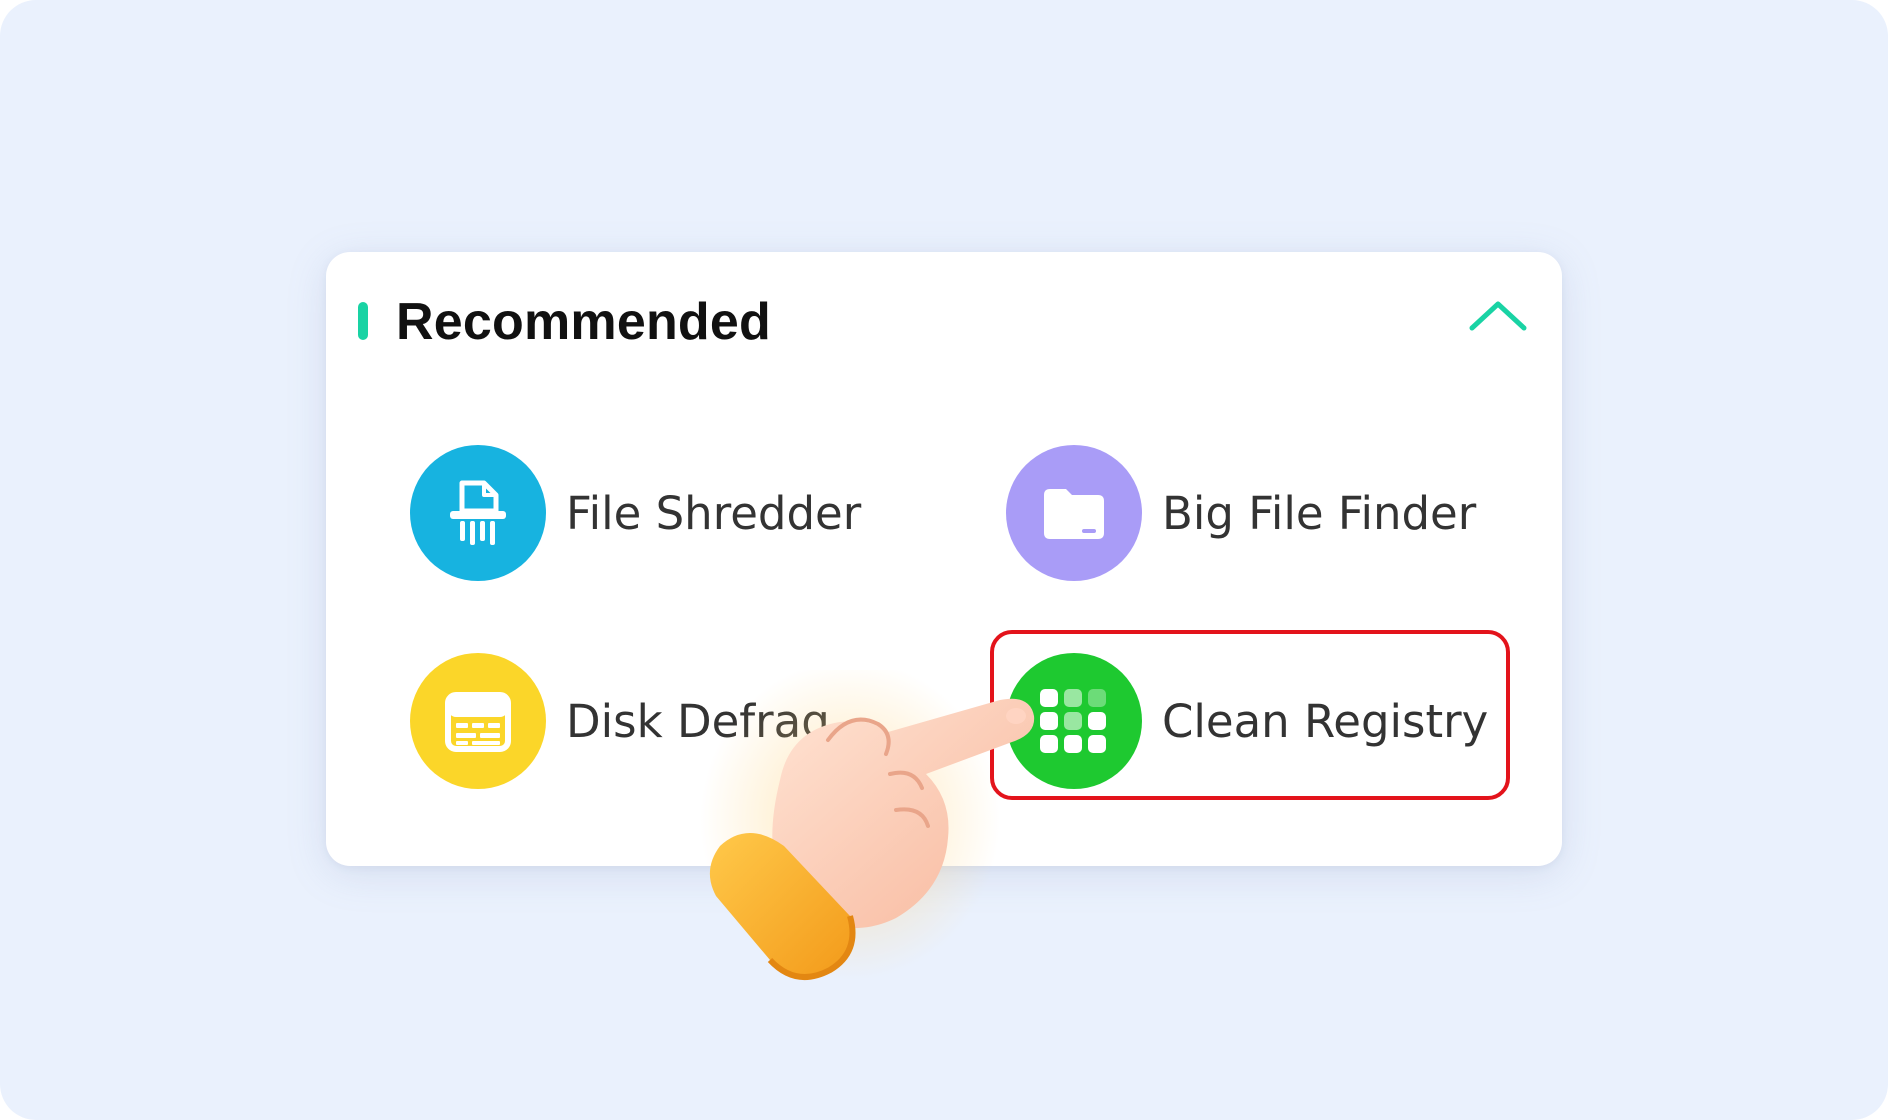 Image resolution: width=1888 pixels, height=1120 pixels. What do you see at coordinates (714, 513) in the screenshot?
I see `tool-label: File Shredder` at bounding box center [714, 513].